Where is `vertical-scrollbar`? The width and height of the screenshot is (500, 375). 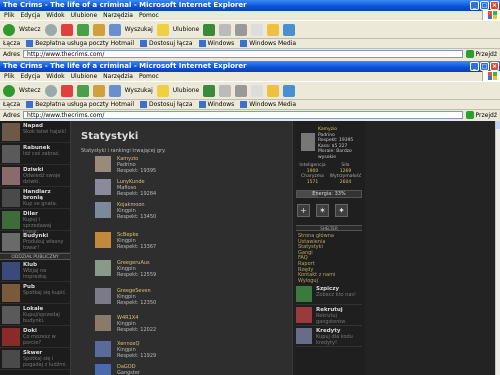 vertical-scrollbar is located at coordinates (497, 248).